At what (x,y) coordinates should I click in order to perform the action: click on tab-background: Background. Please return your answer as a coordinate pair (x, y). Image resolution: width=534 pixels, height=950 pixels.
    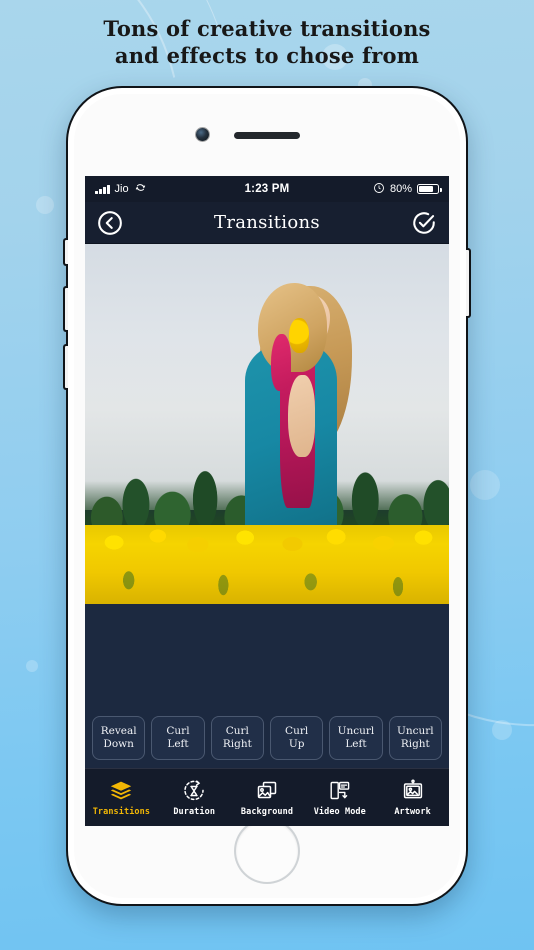
    Looking at the image, I should click on (267, 797).